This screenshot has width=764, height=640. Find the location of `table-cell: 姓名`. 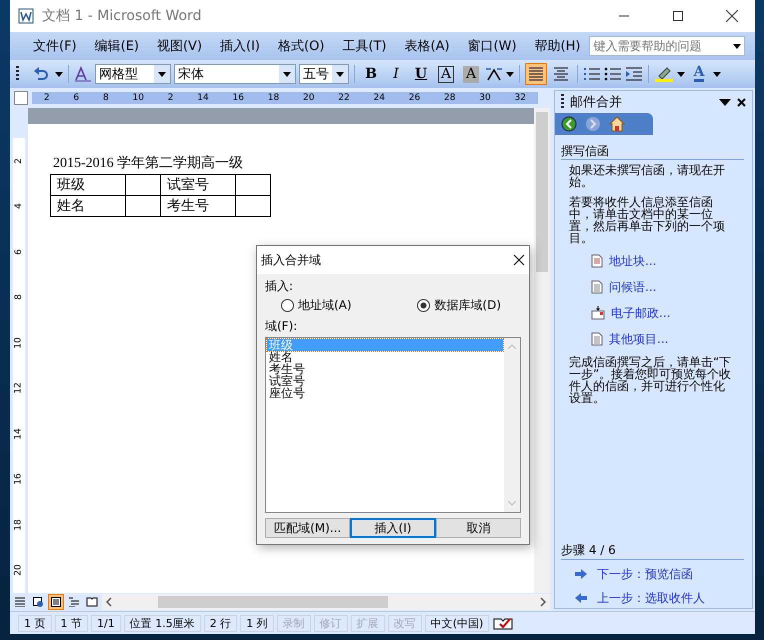

table-cell: 姓名 is located at coordinates (88, 206).